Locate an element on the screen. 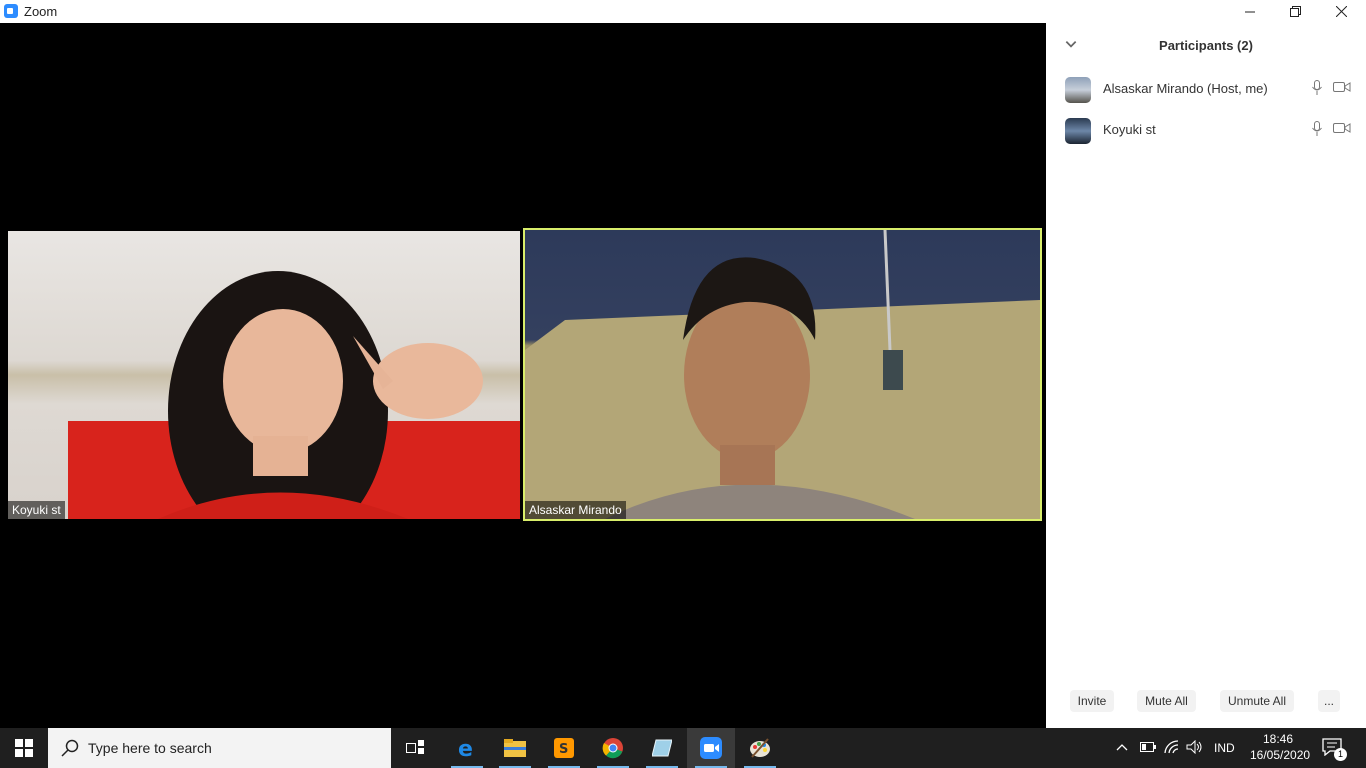 The height and width of the screenshot is (768, 1366). minimize-button is located at coordinates (1250, 11).